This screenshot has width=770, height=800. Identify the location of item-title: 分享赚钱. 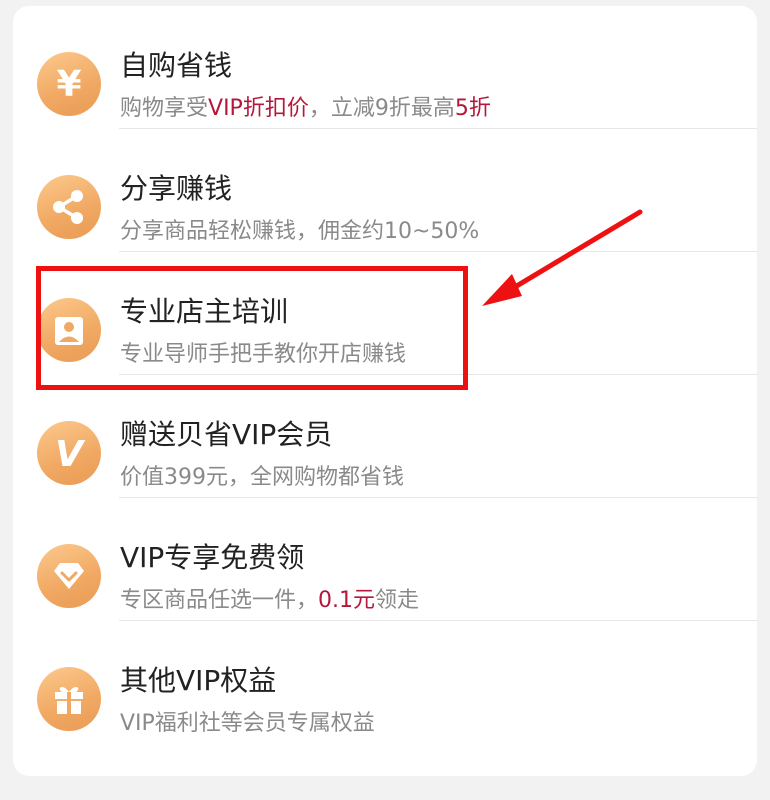
(176, 188).